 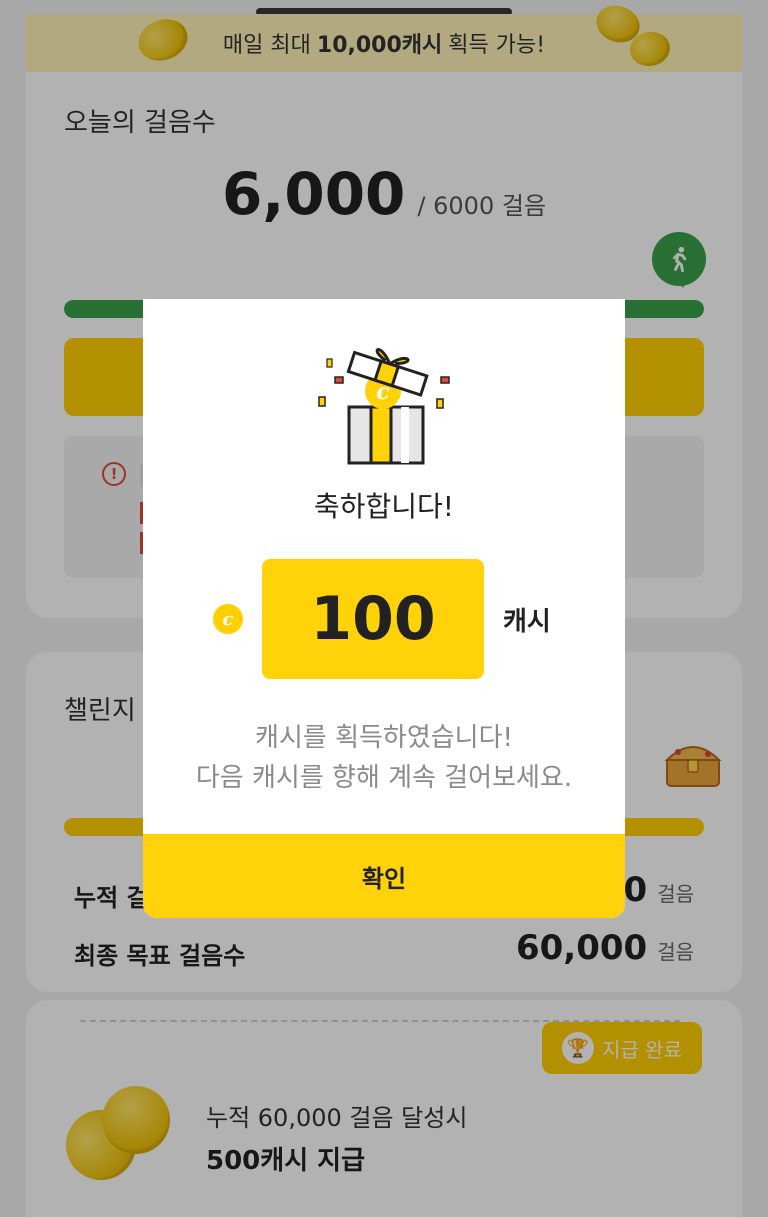 What do you see at coordinates (384, 506) in the screenshot?
I see `modal-title: 축하합니다!` at bounding box center [384, 506].